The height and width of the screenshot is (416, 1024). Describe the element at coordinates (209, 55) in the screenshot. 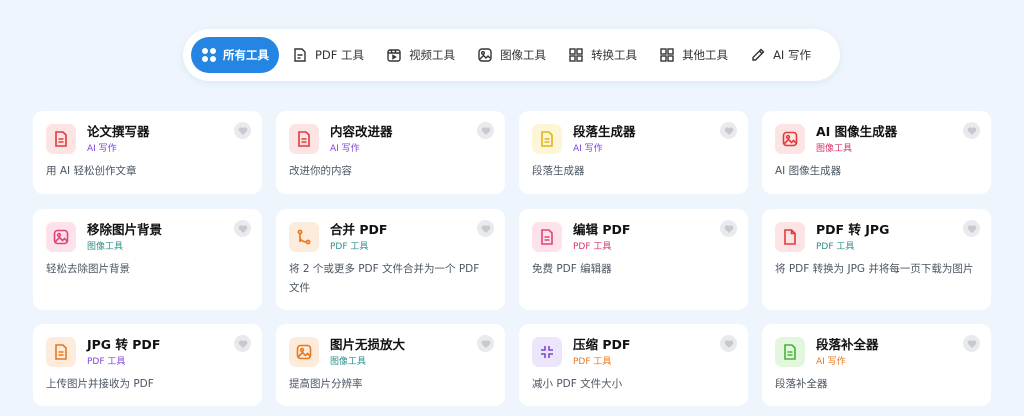

I see `grid-dots-icon` at that location.